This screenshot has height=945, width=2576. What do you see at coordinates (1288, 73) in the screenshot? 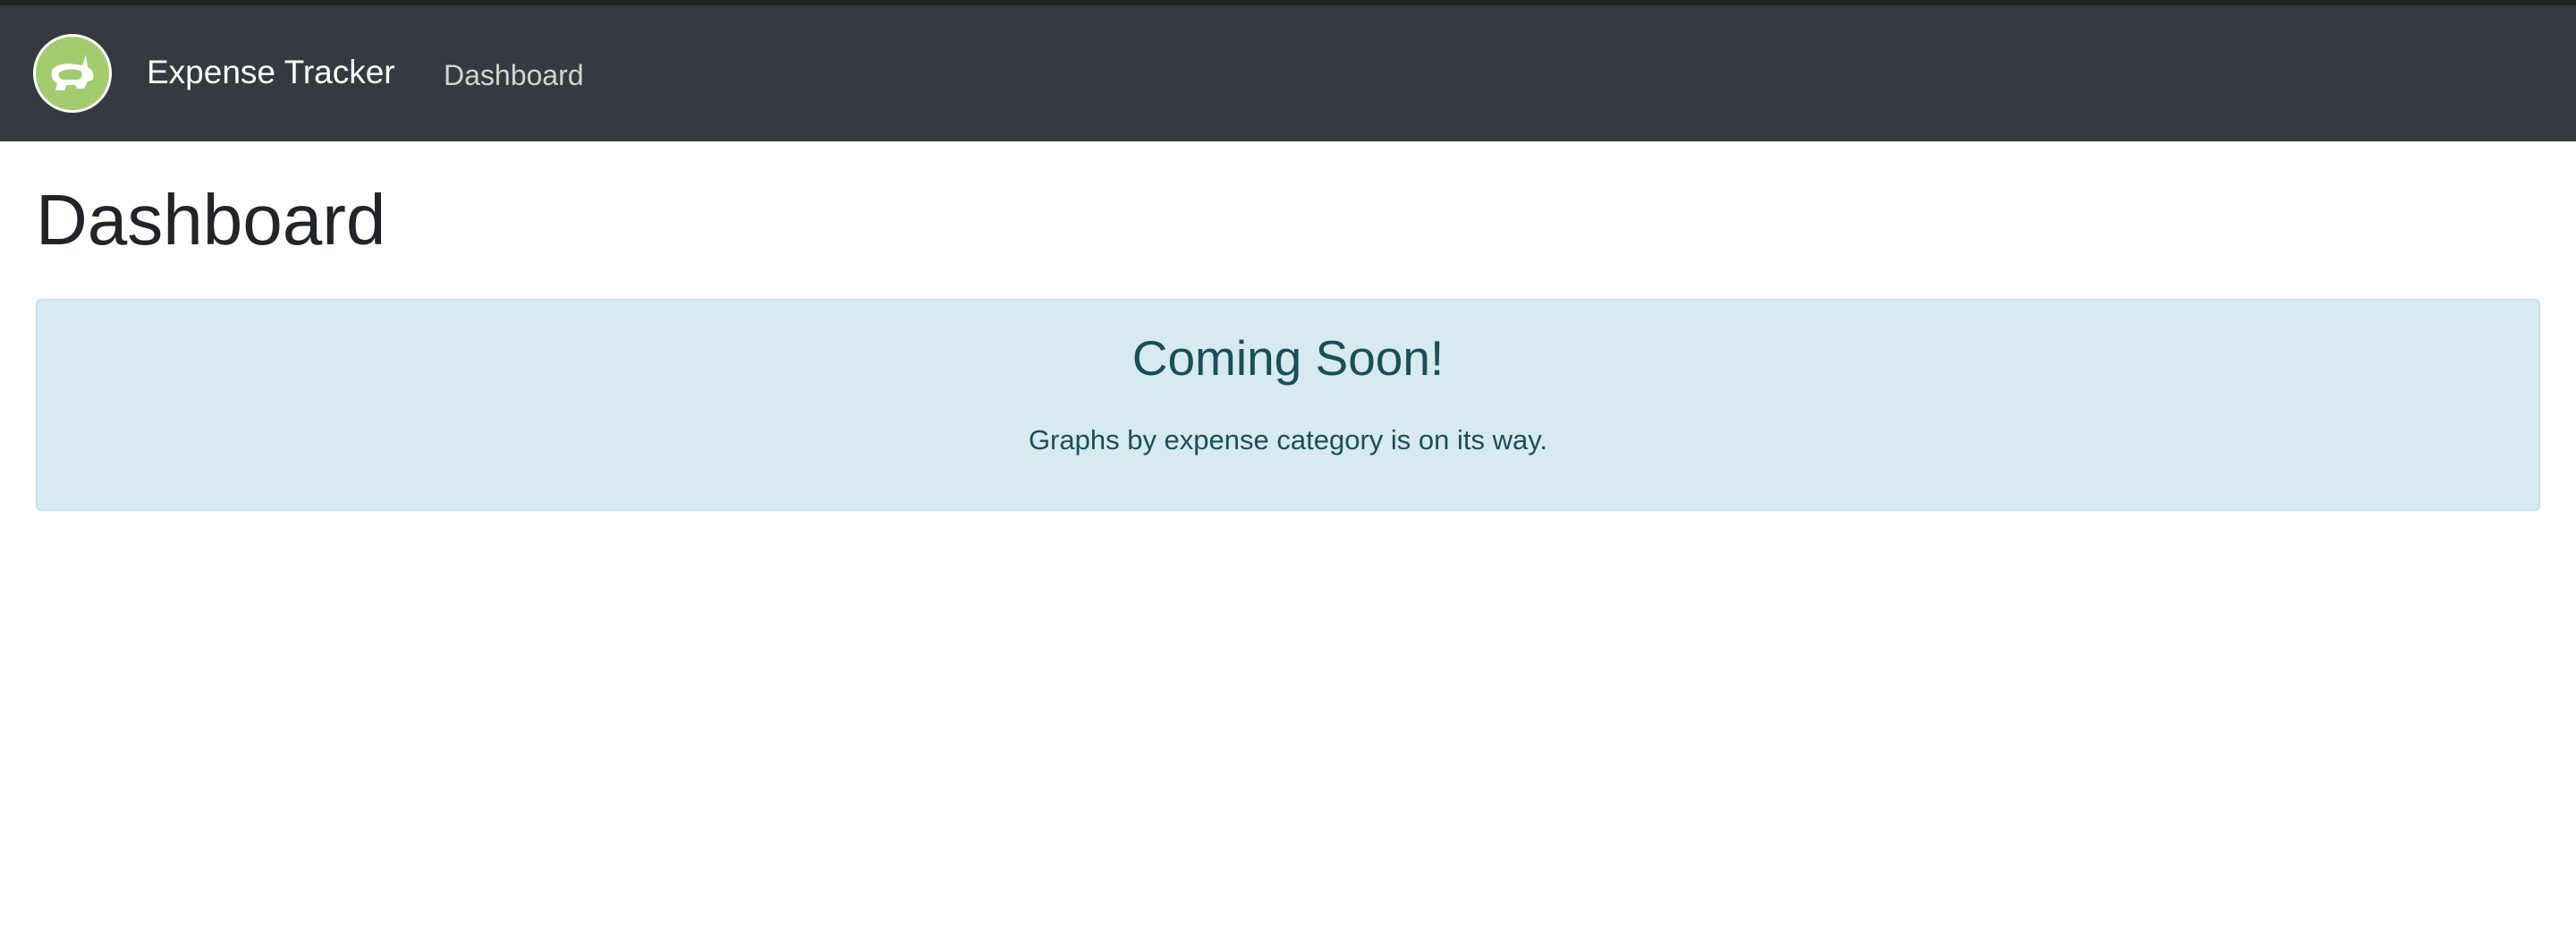
I see `navbar: Expense Tracker Dashboard` at bounding box center [1288, 73].